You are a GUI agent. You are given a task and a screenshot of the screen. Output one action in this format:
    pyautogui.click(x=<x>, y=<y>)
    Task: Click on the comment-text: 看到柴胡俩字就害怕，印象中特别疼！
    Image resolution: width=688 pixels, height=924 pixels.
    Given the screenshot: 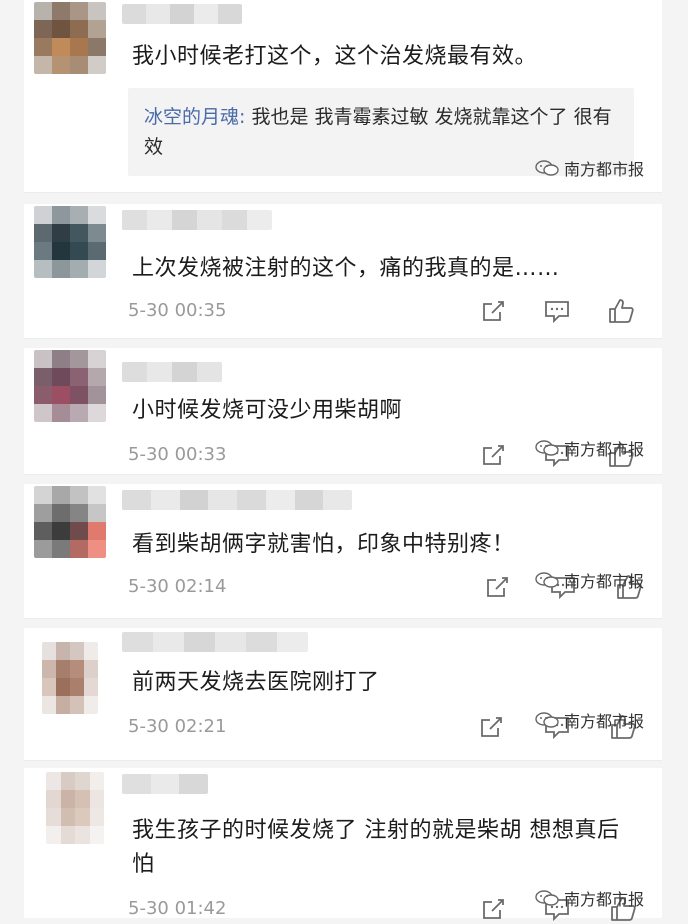 What is the action you would take?
    pyautogui.click(x=323, y=544)
    